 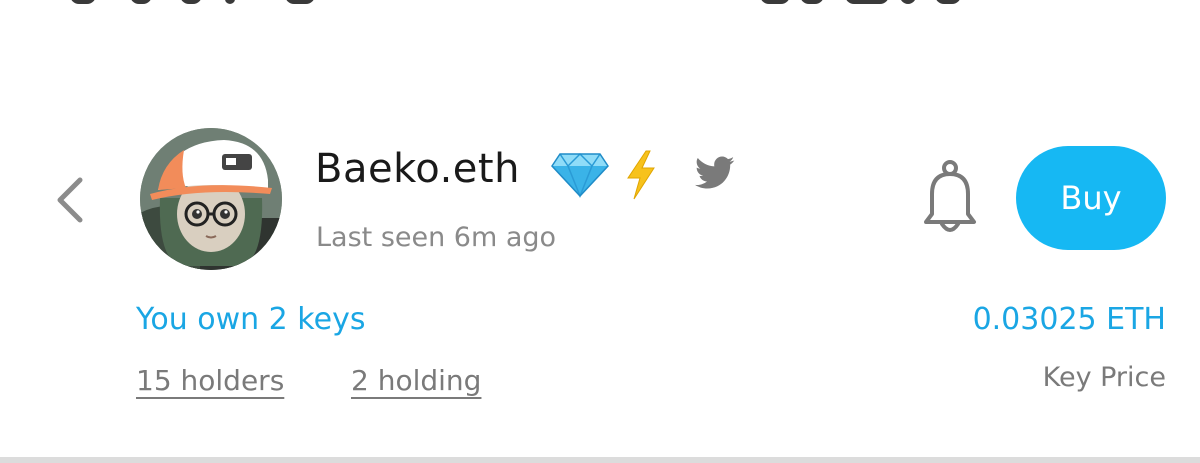 What do you see at coordinates (1069, 319) in the screenshot?
I see `key-price-value: 0.03025 ETH` at bounding box center [1069, 319].